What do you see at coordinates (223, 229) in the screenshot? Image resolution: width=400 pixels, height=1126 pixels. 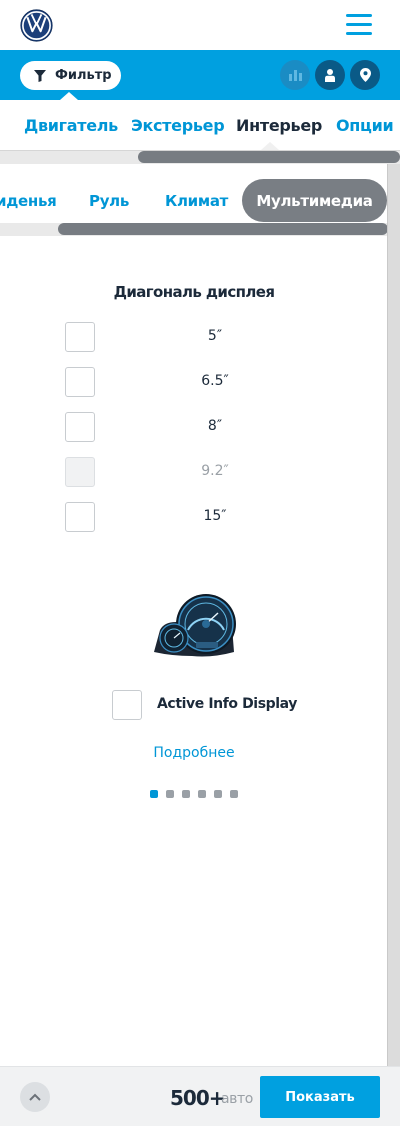 I see `subtabs-scrollbar-thumb` at bounding box center [223, 229].